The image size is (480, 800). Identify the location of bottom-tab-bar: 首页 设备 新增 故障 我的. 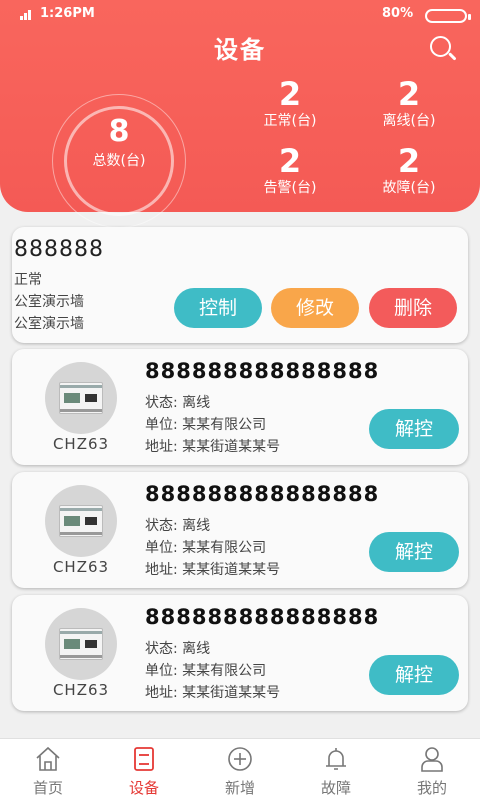
(240, 769).